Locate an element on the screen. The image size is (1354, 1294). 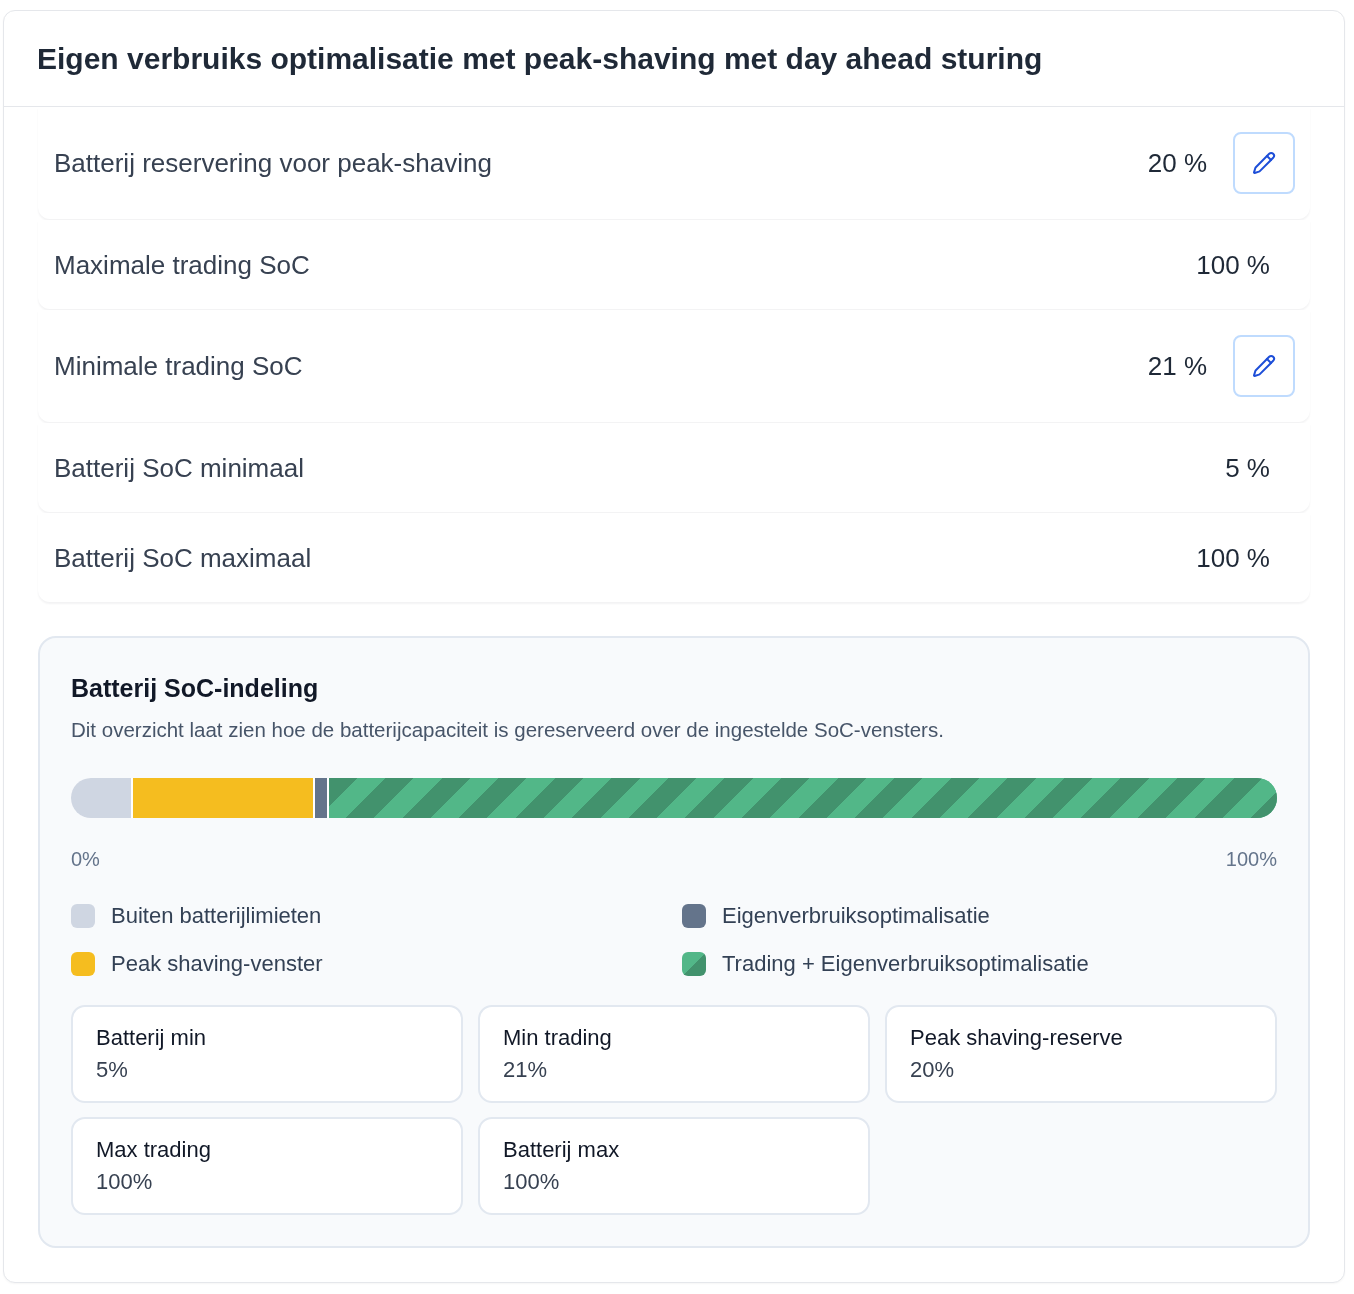
legend-label: Peak shaving-venster is located at coordinates (217, 964).